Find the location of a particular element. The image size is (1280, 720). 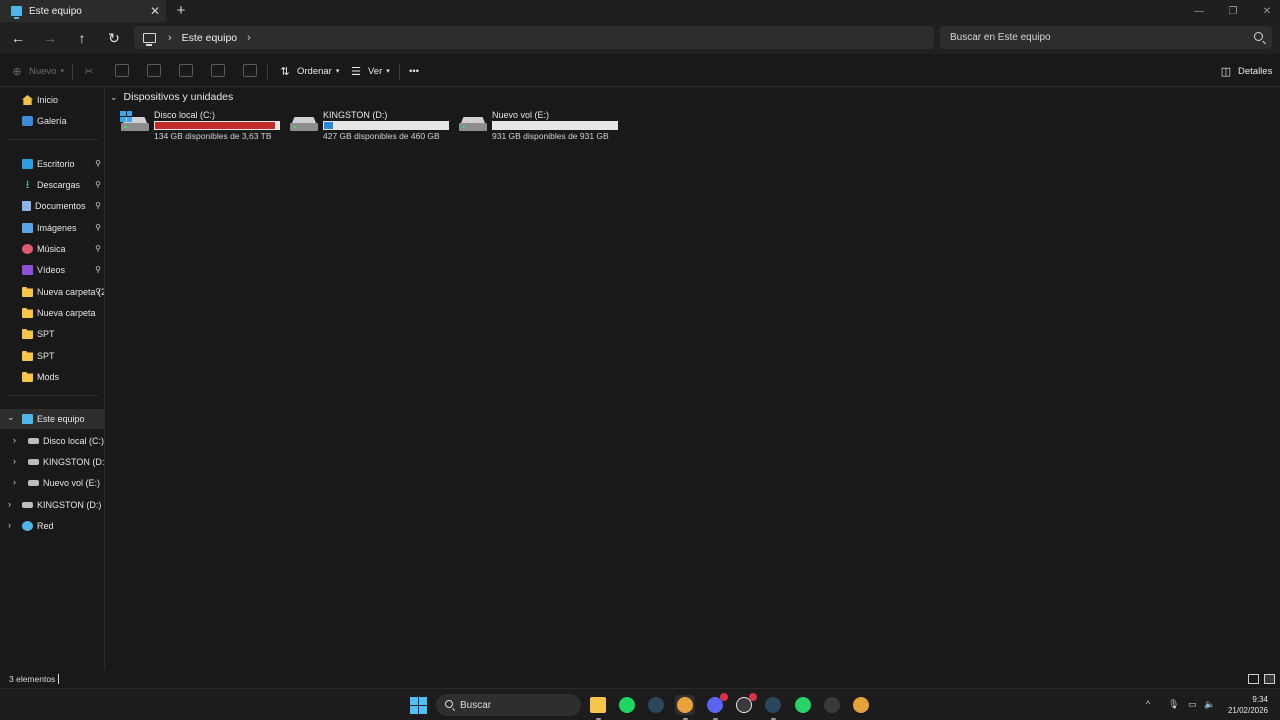

chevron-down-icon: ⌄ is located at coordinates (11, 417).